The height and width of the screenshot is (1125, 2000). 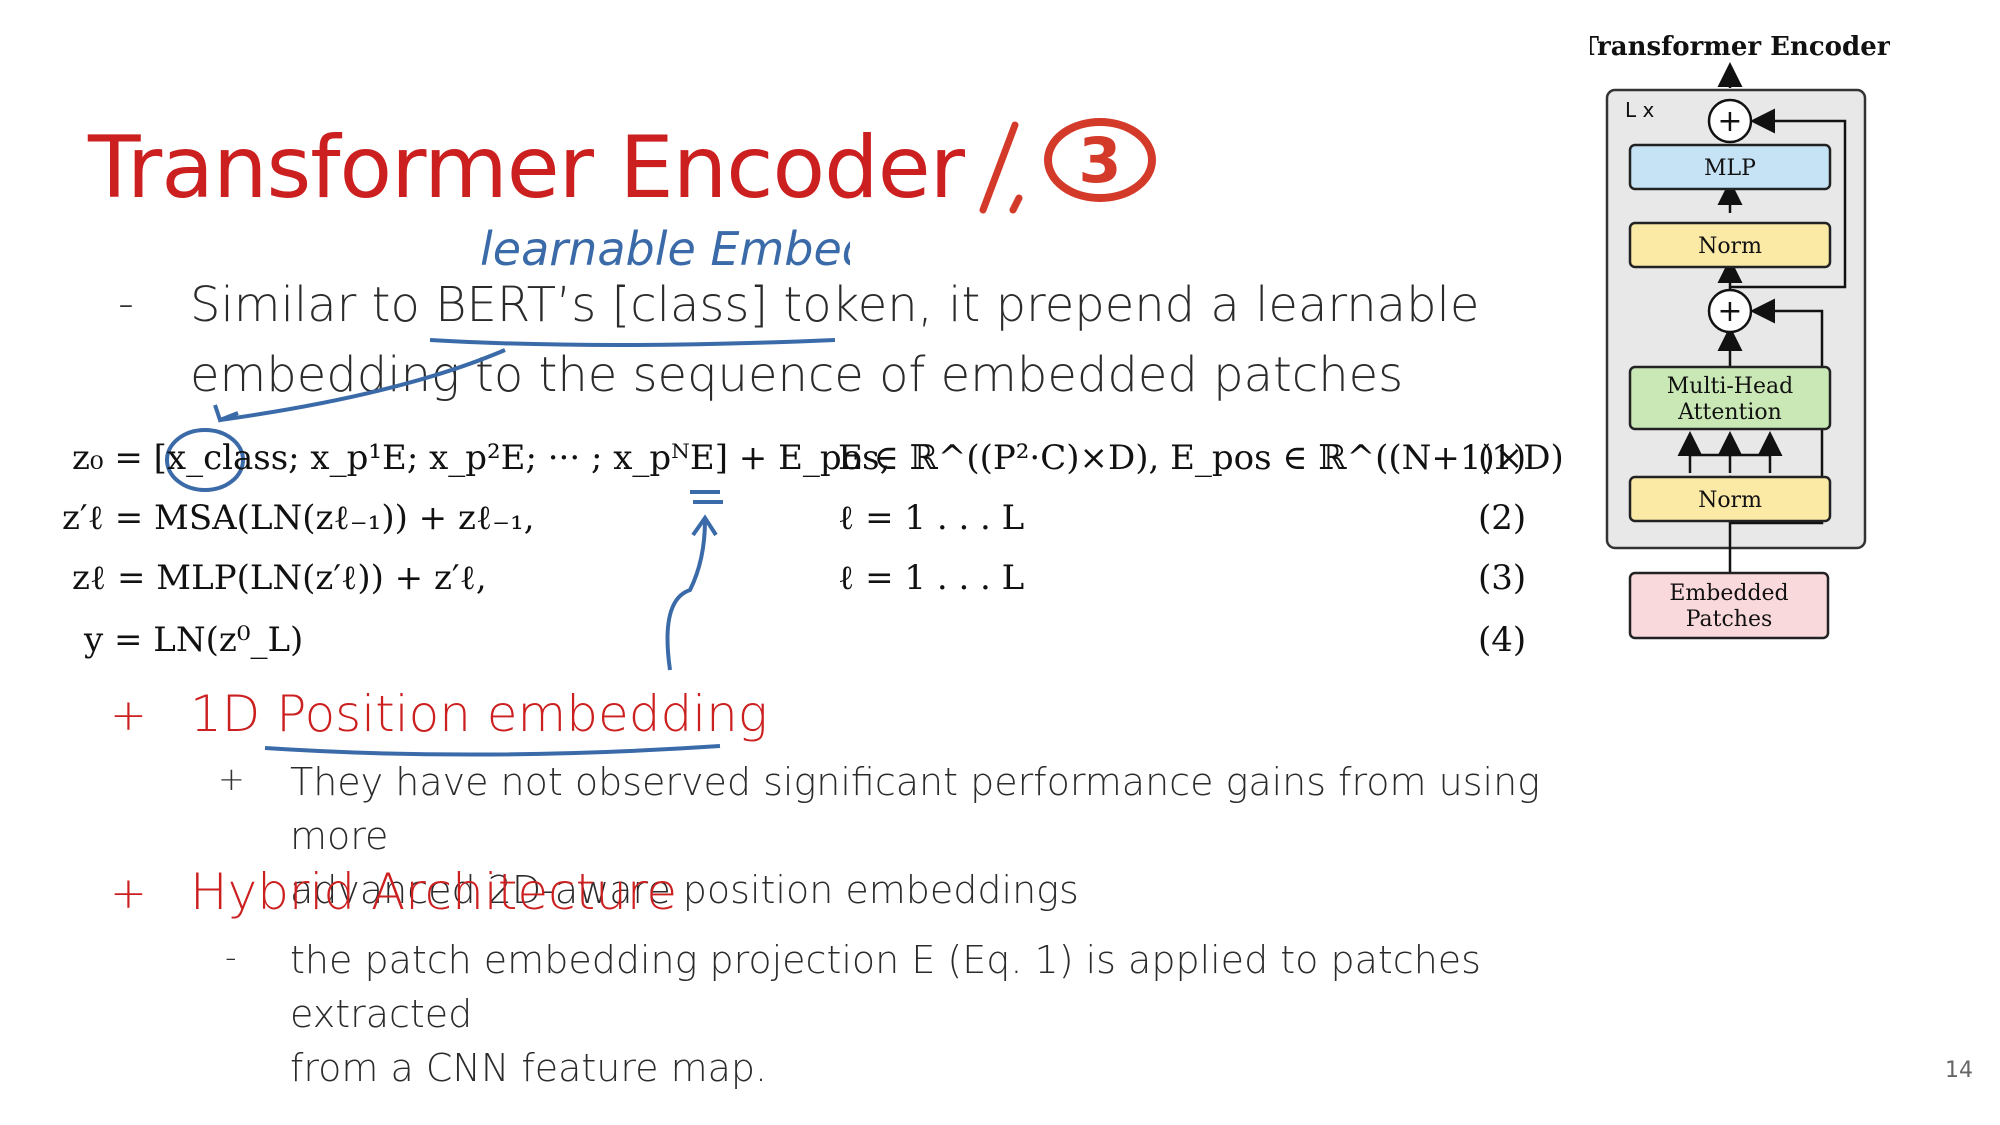 I want to click on repeat-label: L x, so click(x=1640, y=110).